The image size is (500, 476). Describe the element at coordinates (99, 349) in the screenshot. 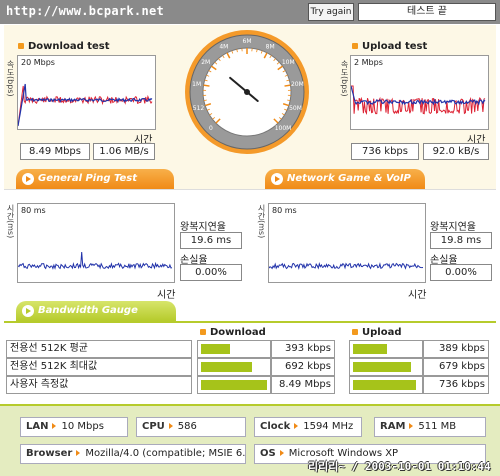

I see `bandwidth-row-label: 전용선 512K 평균` at that location.